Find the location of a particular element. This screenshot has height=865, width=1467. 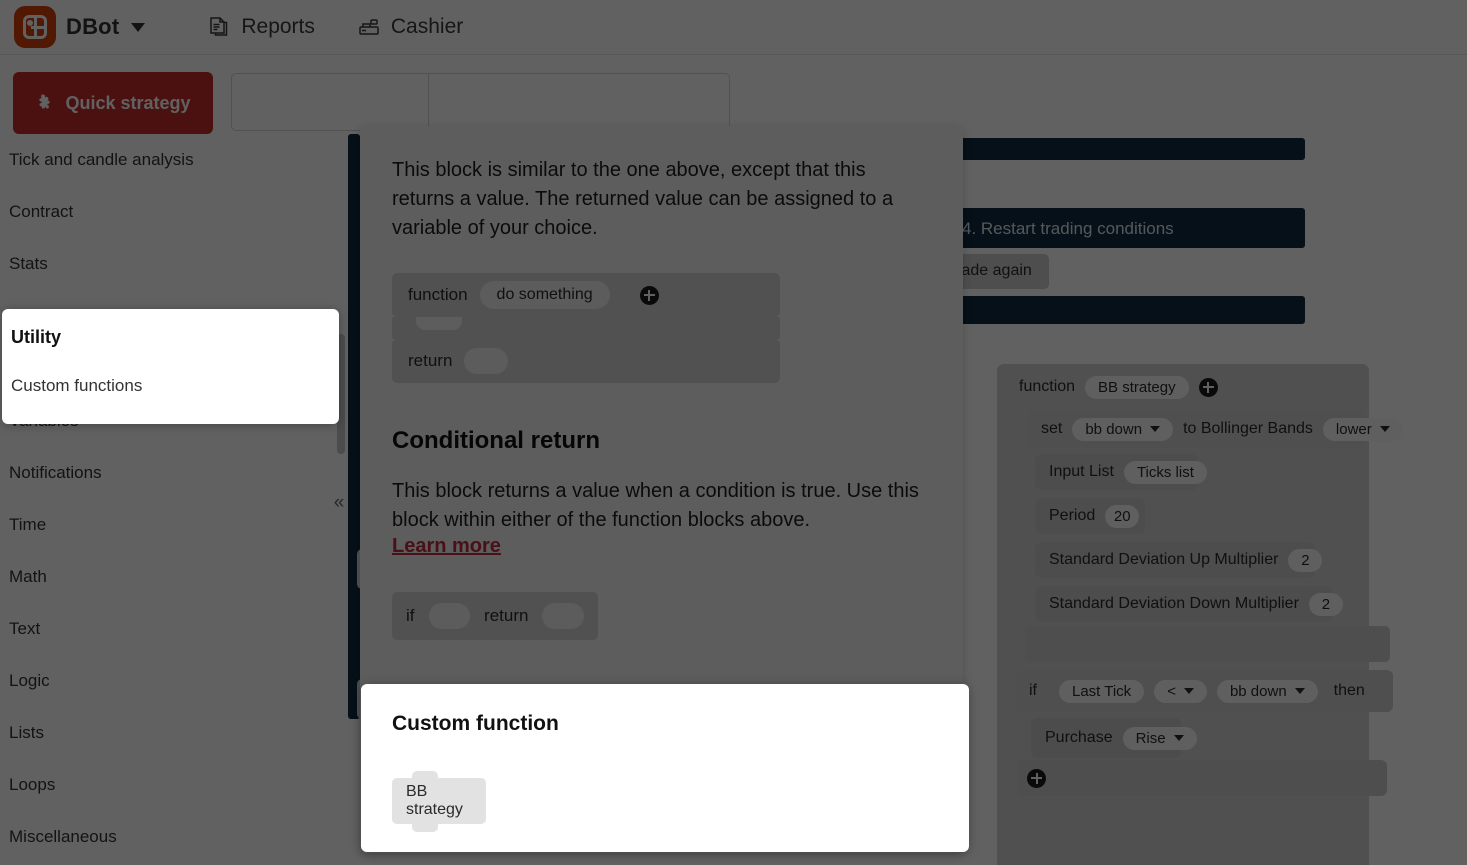

bb-strategy-call-label: BB strategy is located at coordinates (434, 800).